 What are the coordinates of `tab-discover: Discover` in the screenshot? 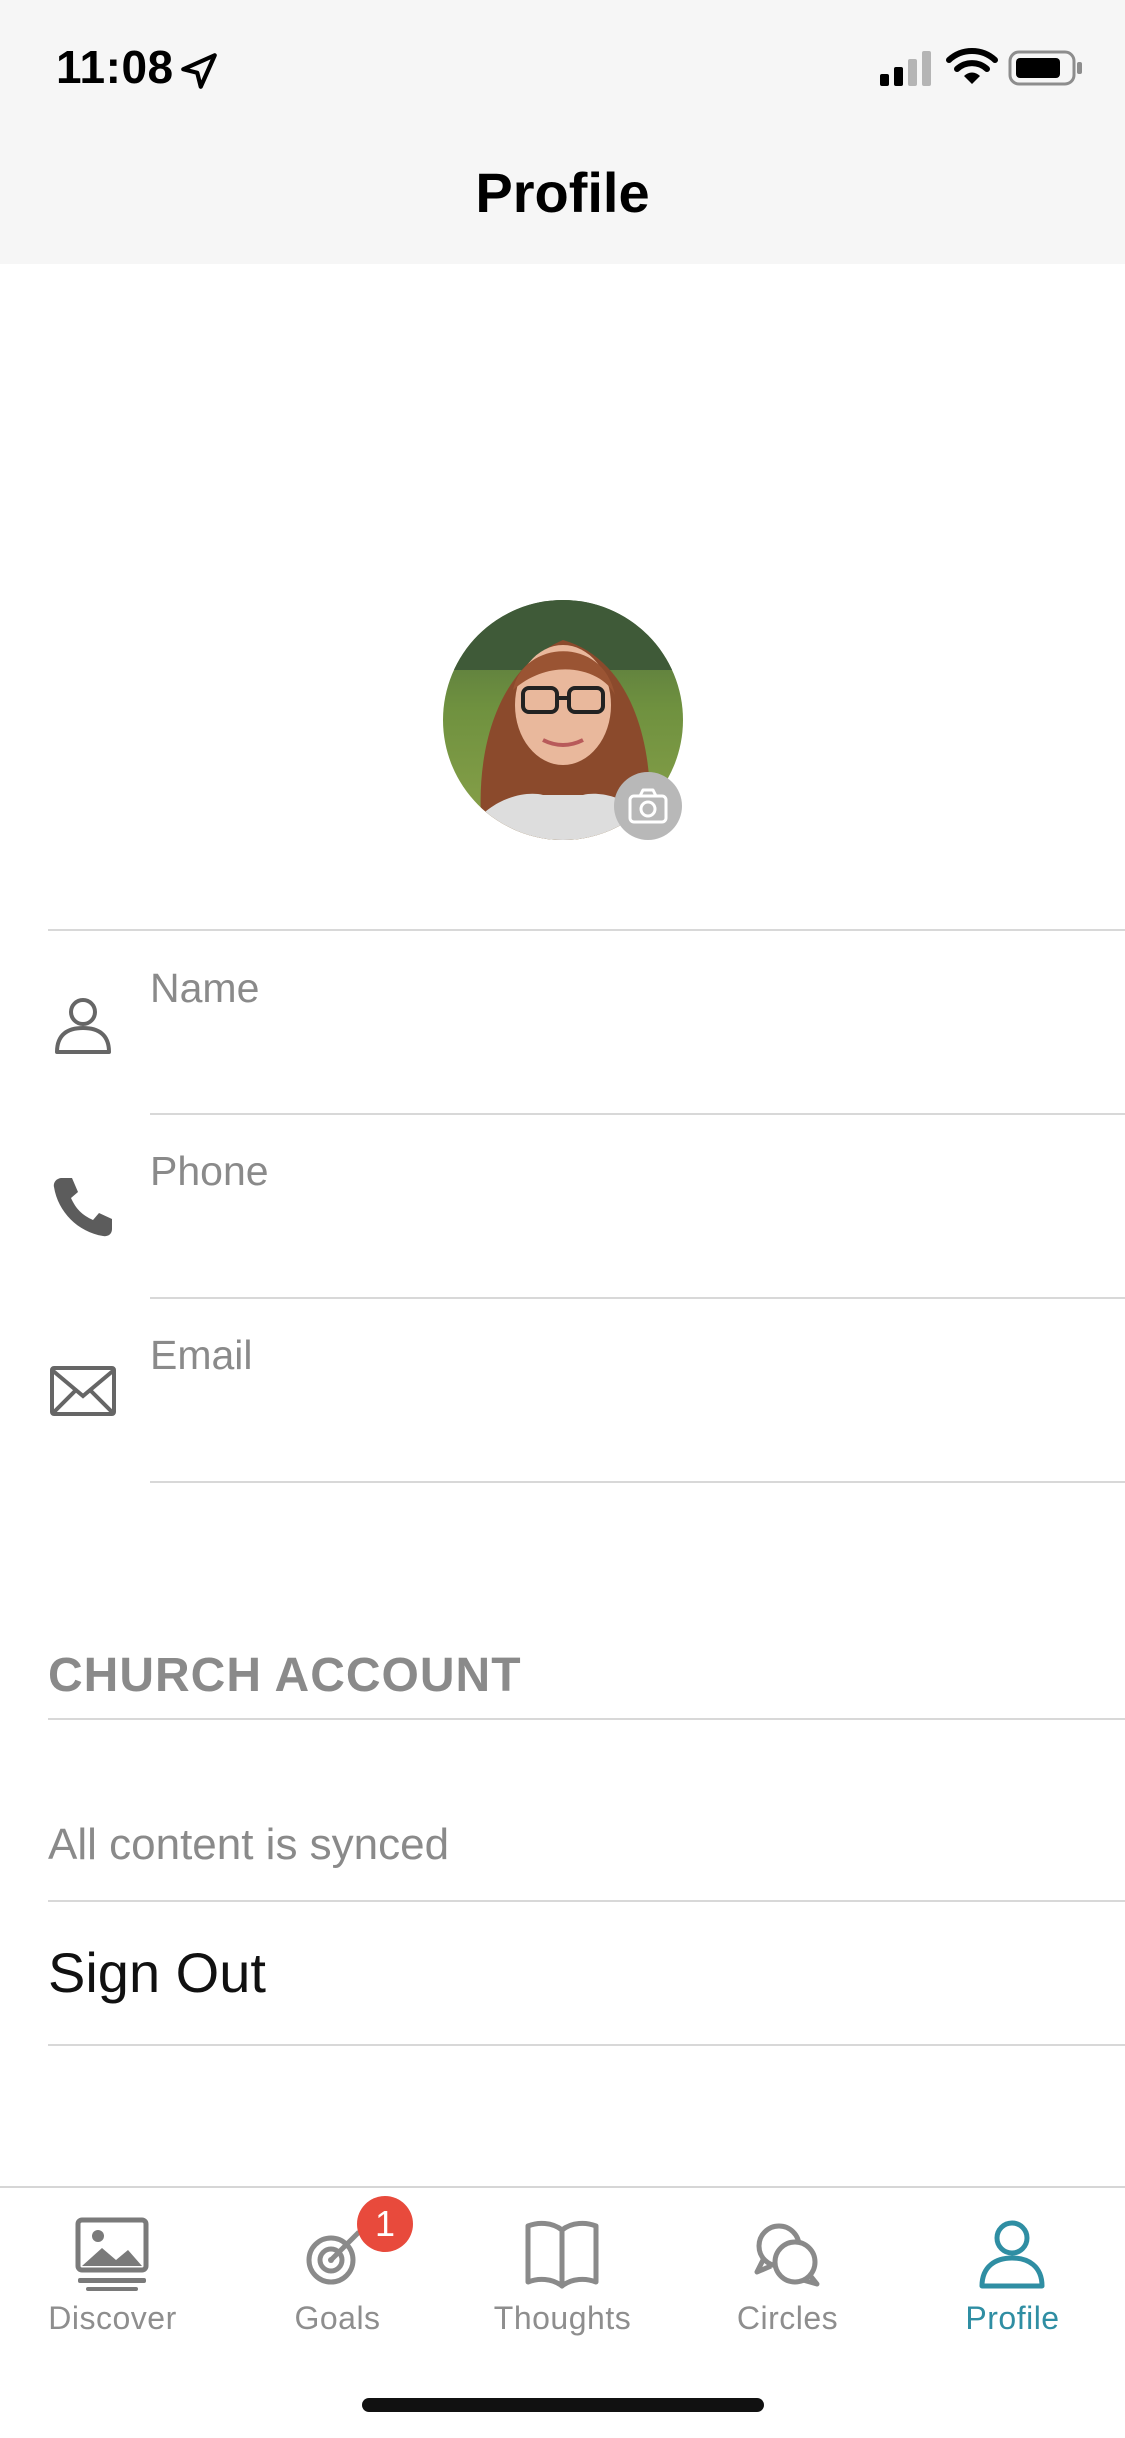 It's located at (112, 2283).